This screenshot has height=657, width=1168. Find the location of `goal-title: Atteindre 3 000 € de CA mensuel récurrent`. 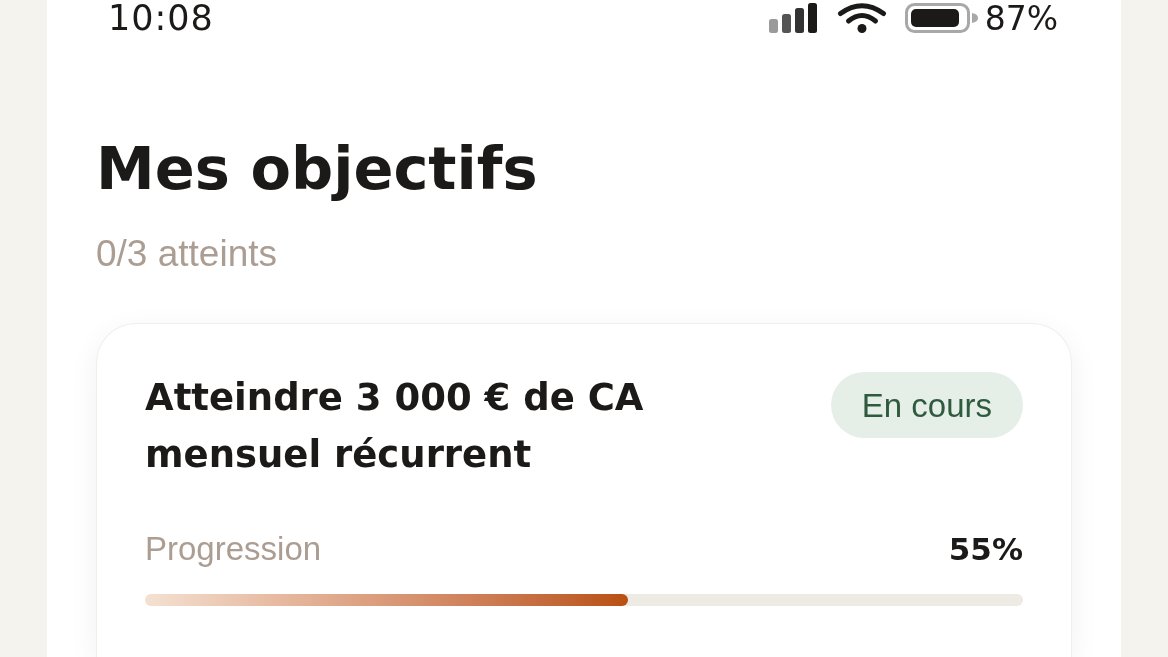

goal-title: Atteindre 3 000 € de CA mensuel récurrent is located at coordinates (395, 426).